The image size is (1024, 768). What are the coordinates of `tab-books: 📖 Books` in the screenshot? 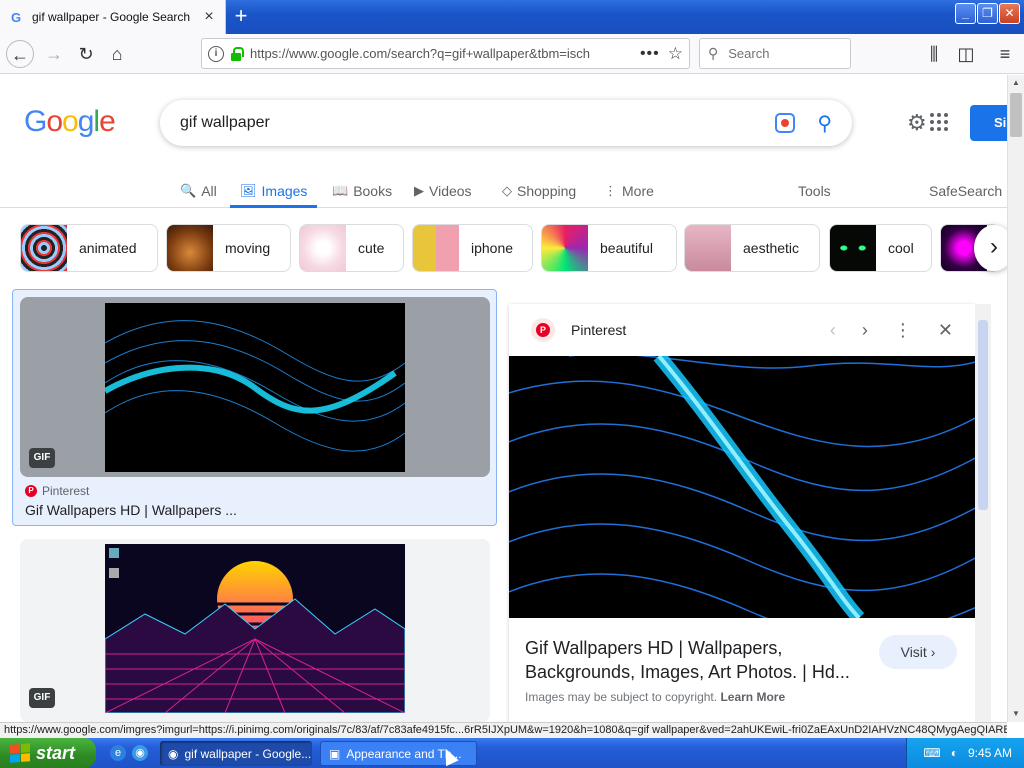 It's located at (362, 191).